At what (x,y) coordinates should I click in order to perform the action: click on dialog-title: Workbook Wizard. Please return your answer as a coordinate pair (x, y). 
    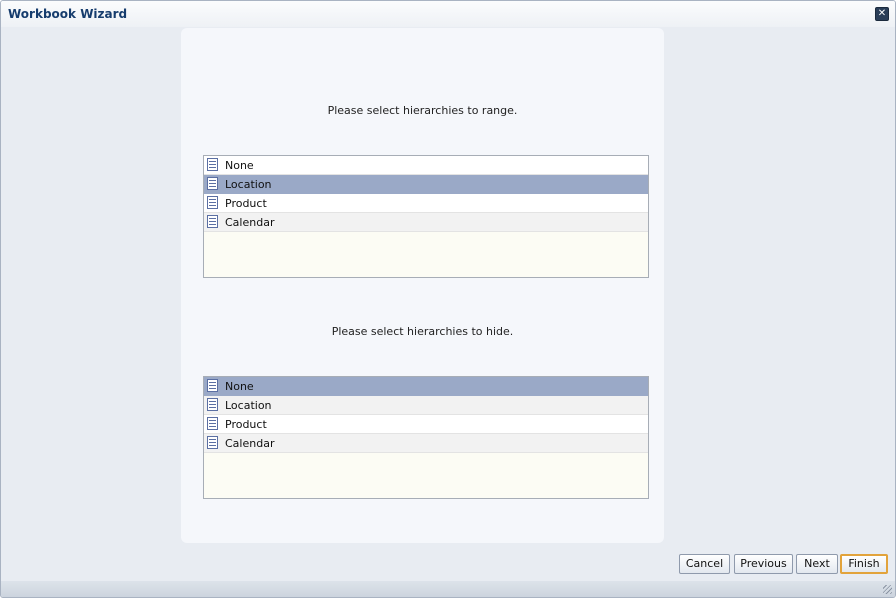
    Looking at the image, I should click on (68, 14).